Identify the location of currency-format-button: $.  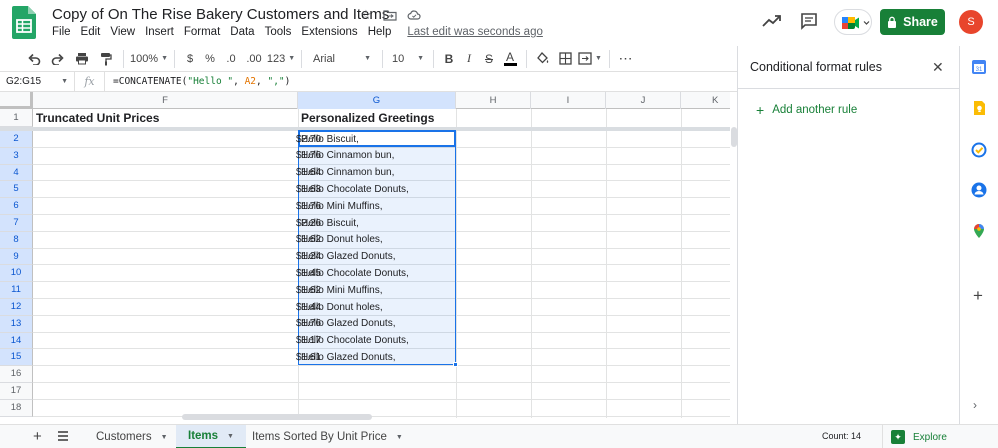
(190, 59).